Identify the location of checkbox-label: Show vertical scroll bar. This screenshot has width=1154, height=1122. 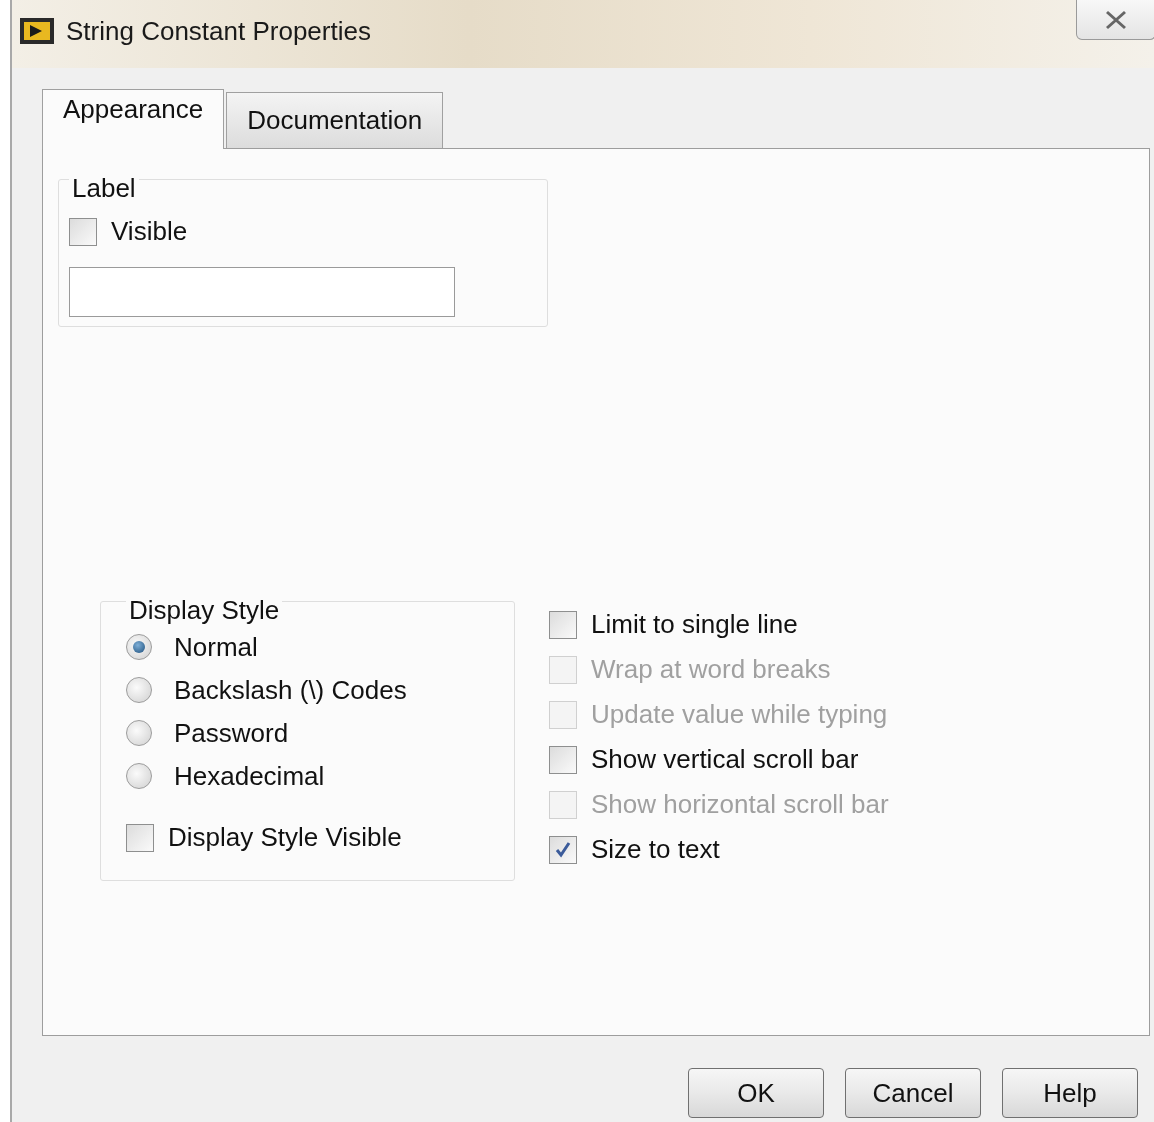
(725, 759).